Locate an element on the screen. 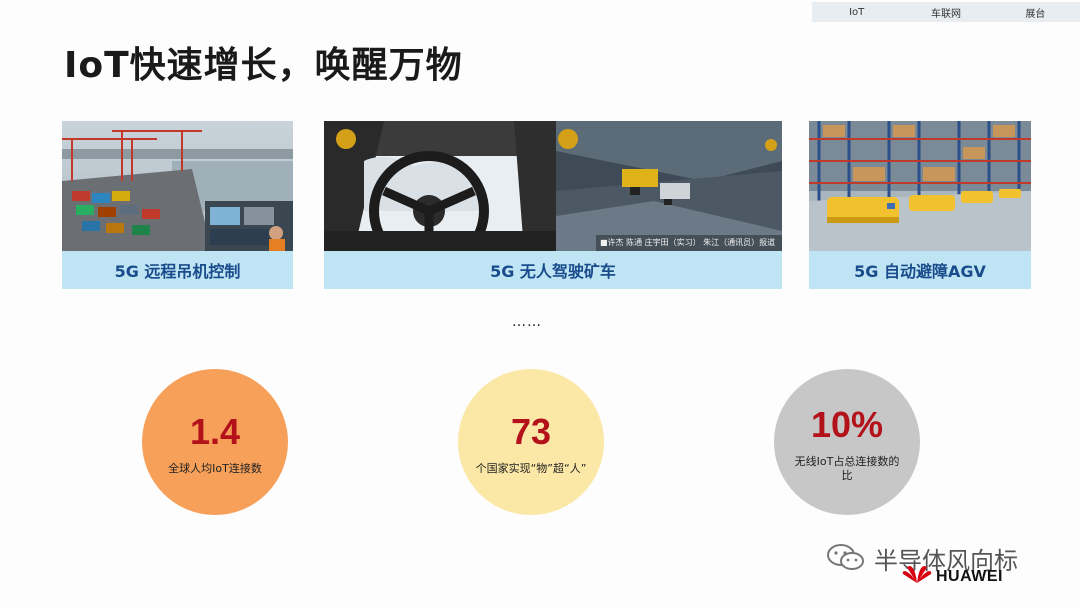  card-agv: 5G 自动避障AGV is located at coordinates (920, 205).